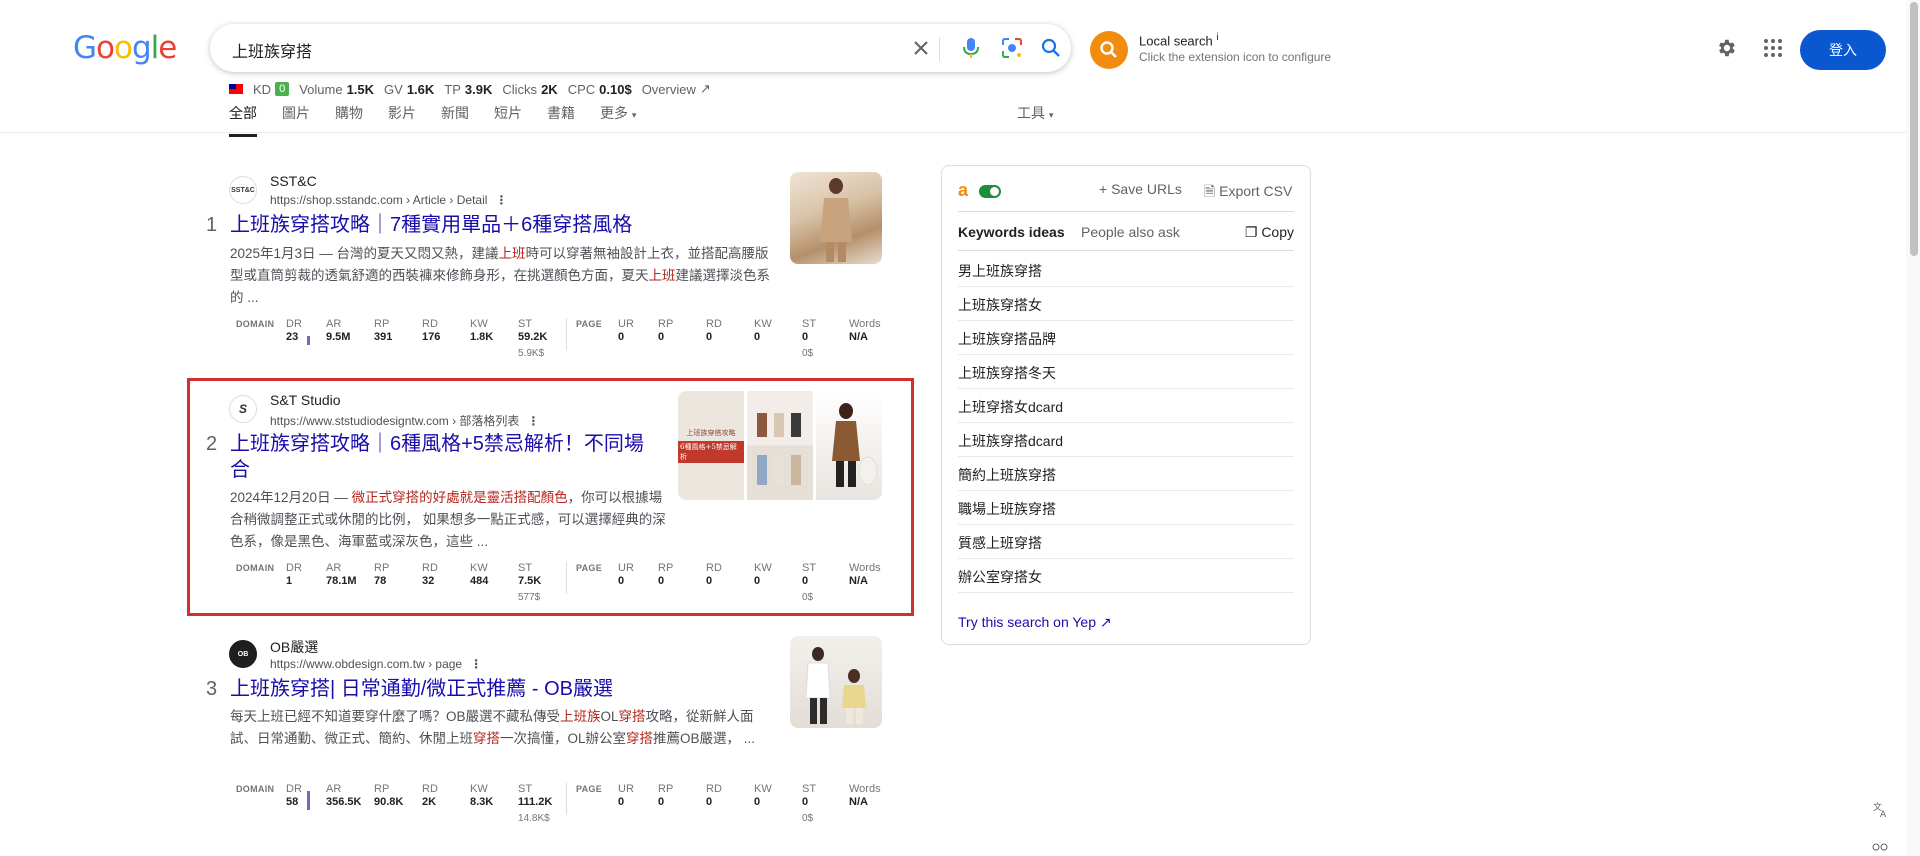 This screenshot has height=856, width=1920. I want to click on save-urls-button: + Save URLs, so click(1140, 189).